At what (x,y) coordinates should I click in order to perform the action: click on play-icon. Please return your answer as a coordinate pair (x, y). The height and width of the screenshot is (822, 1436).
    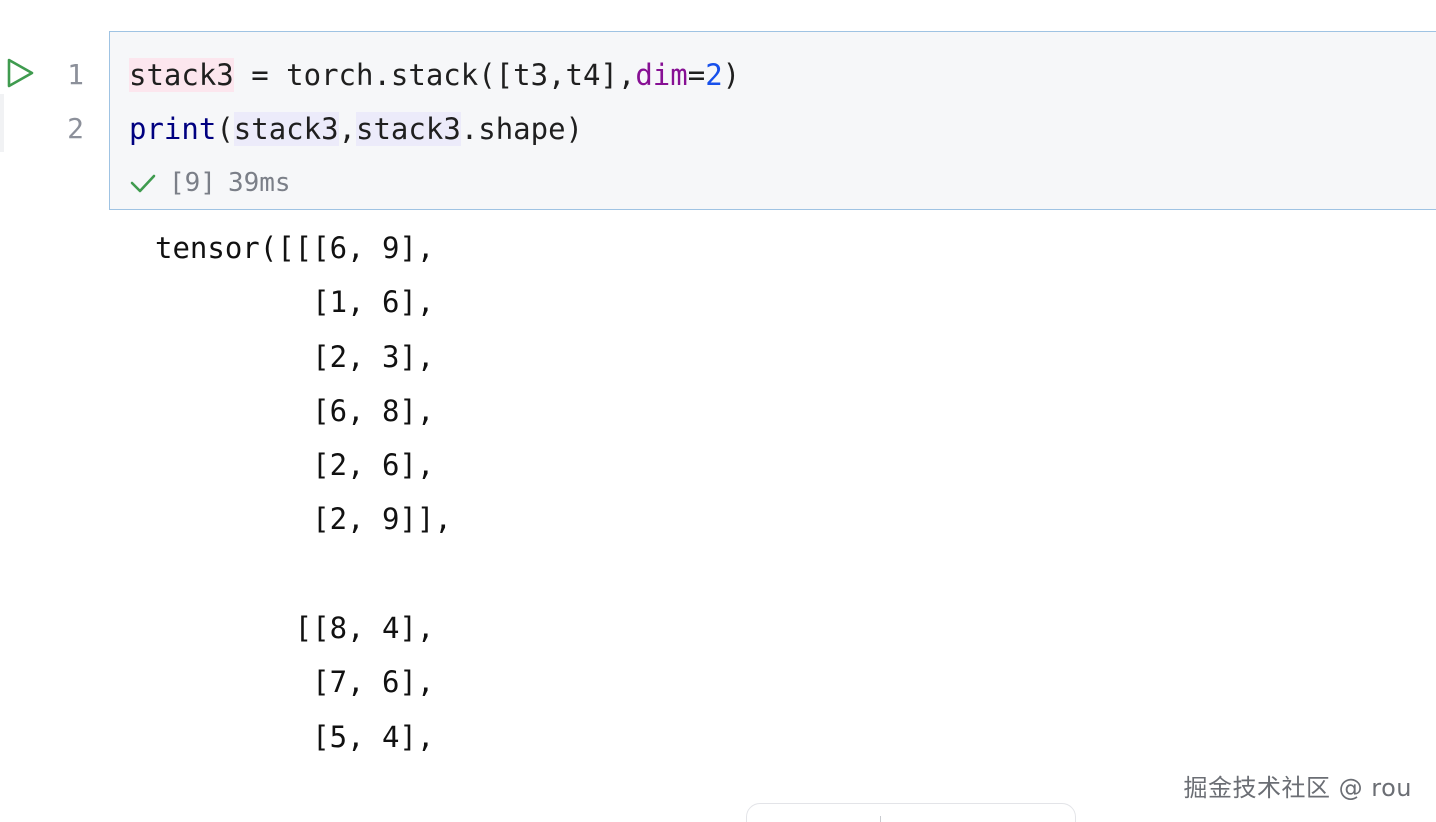
    Looking at the image, I should click on (20, 73).